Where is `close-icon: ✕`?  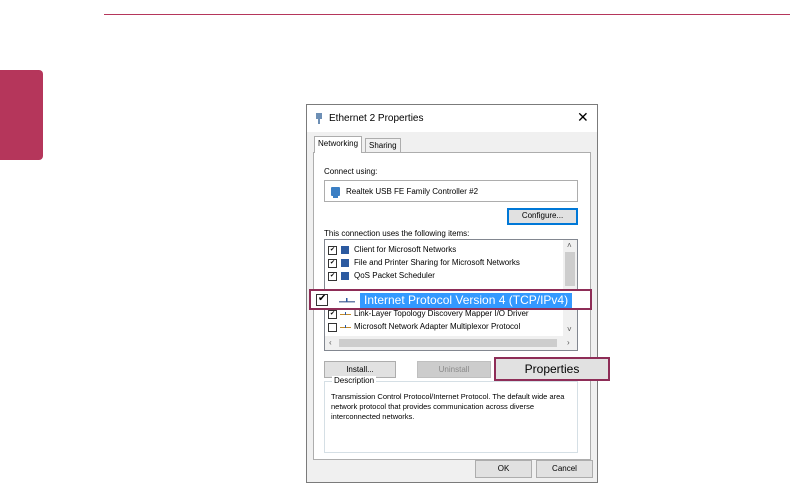 close-icon: ✕ is located at coordinates (583, 117).